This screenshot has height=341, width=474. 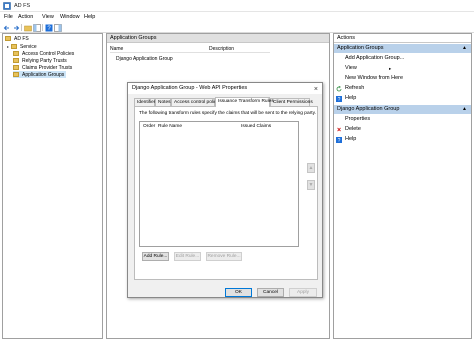 What do you see at coordinates (368, 109) in the screenshot?
I see `section-label: Django Application Group` at bounding box center [368, 109].